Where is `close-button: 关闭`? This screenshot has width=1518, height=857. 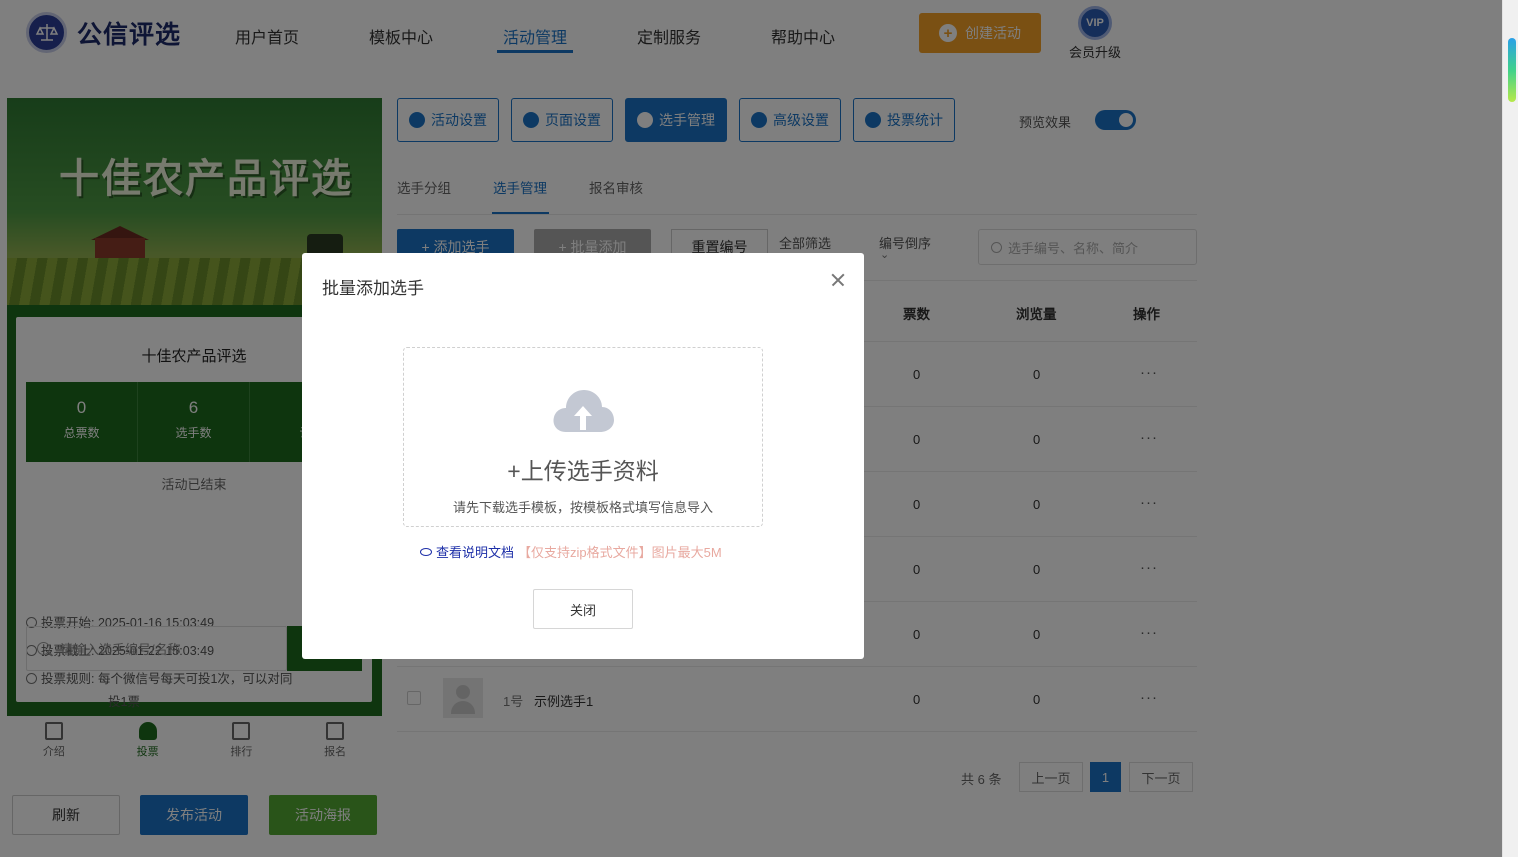
close-button: 关闭 is located at coordinates (583, 609).